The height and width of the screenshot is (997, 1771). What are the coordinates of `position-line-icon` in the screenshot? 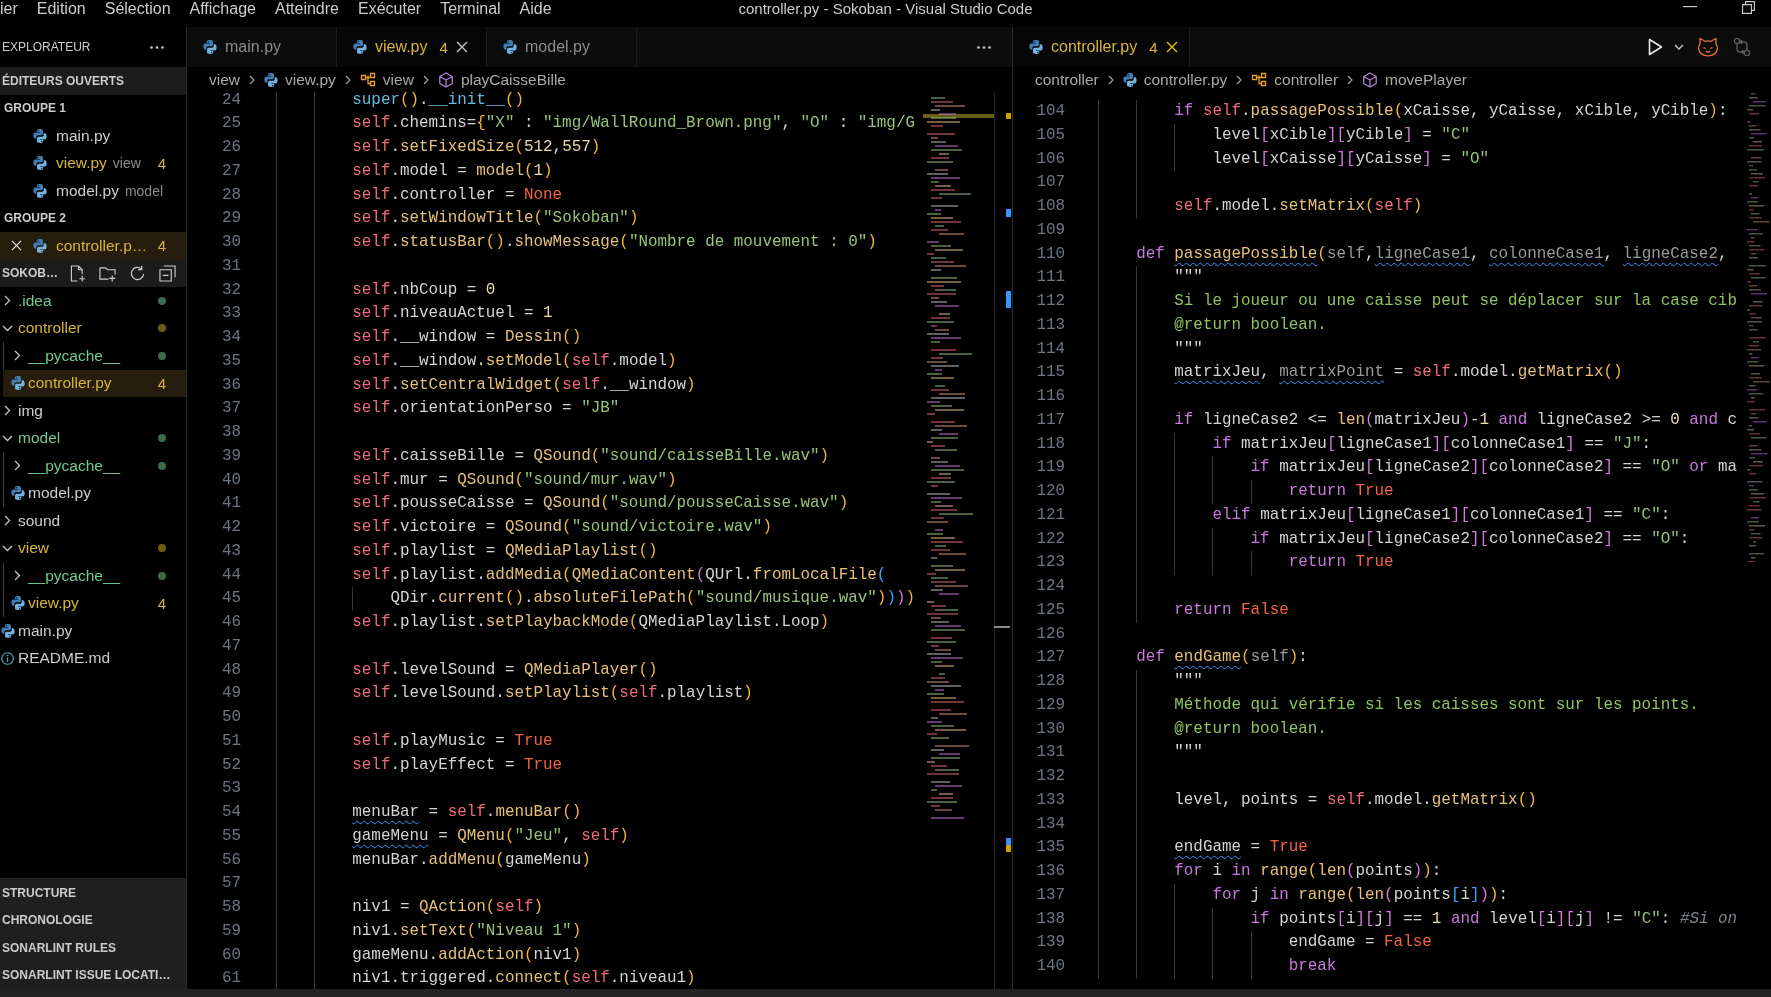 It's located at (1002, 627).